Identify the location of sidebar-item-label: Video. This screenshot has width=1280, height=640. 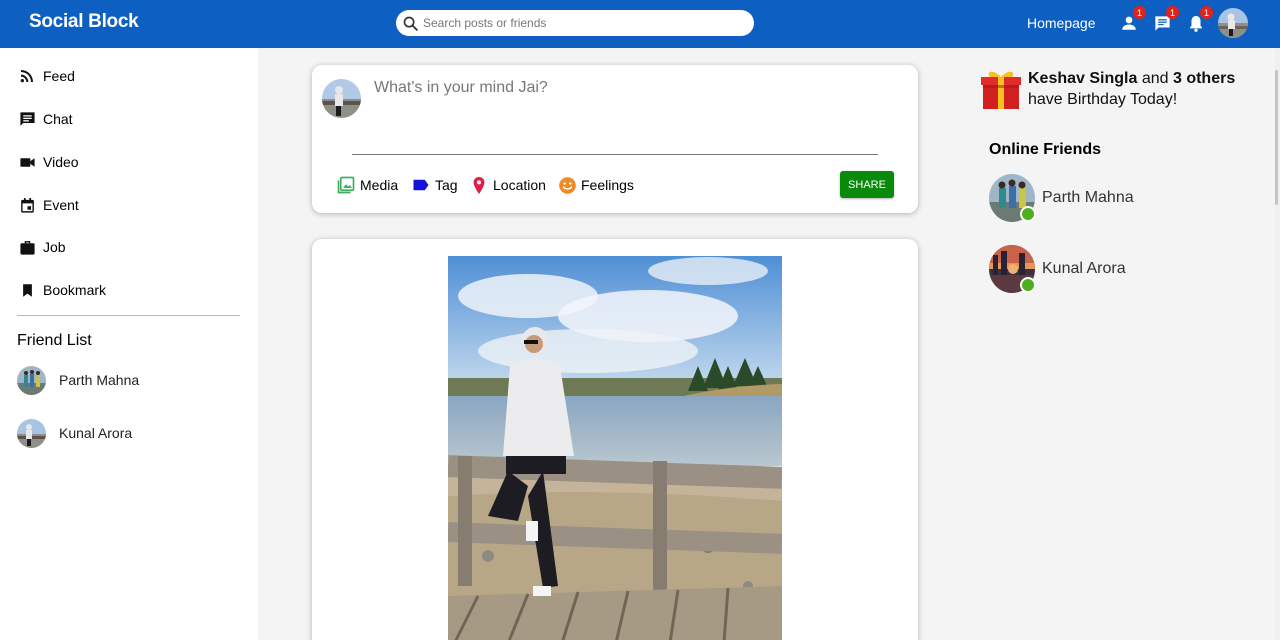
(61, 162).